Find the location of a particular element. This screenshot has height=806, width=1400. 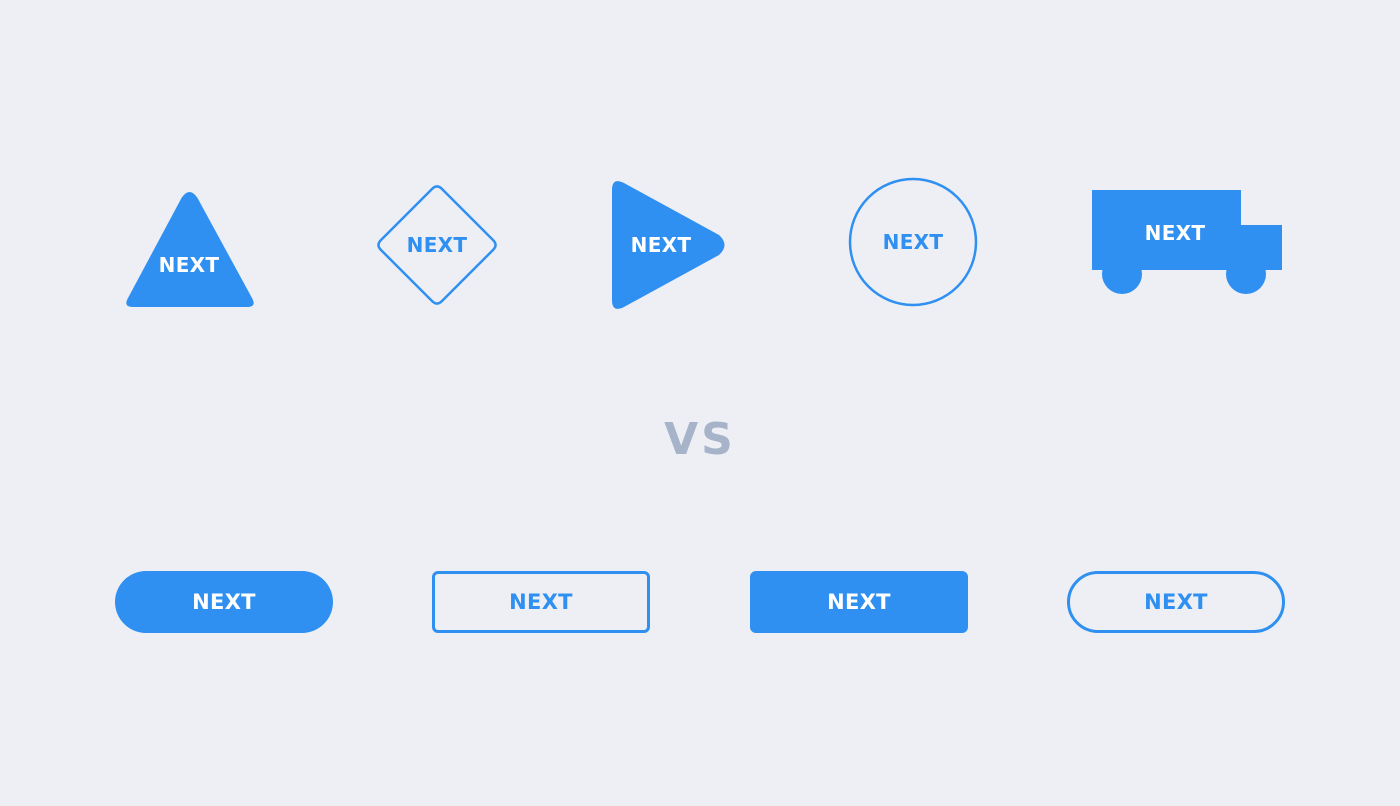

circle-next-label: NEXT is located at coordinates (913, 242).